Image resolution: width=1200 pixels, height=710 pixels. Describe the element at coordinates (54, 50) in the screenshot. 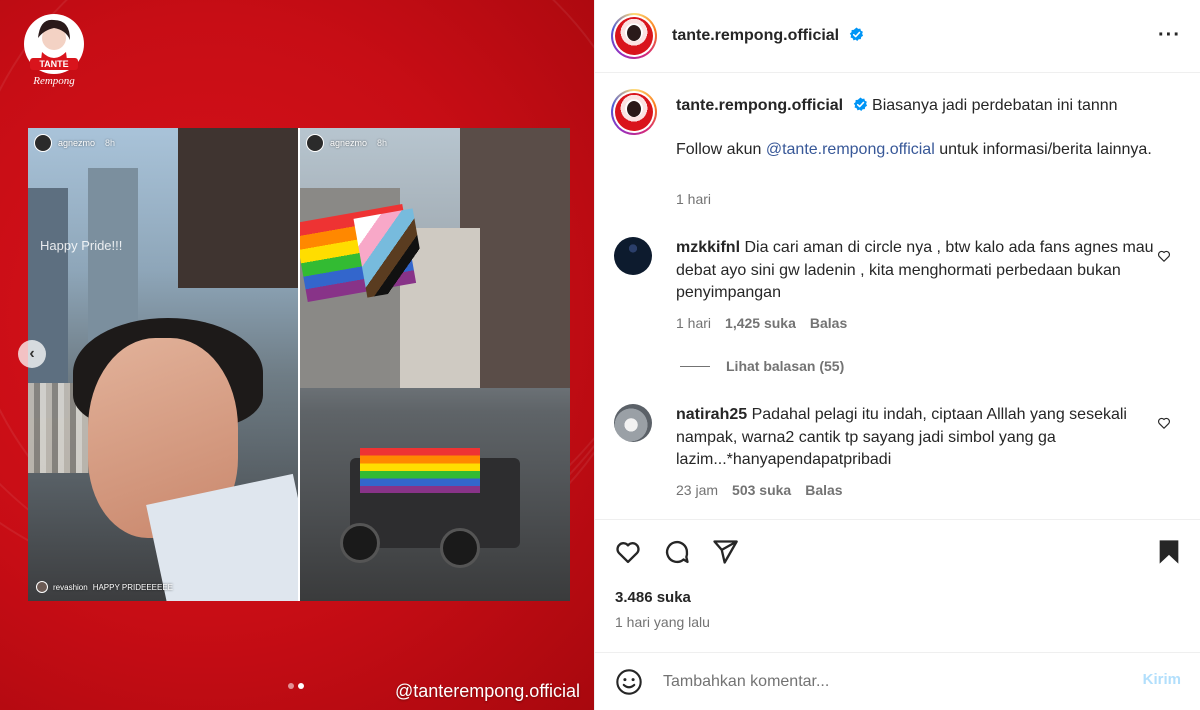

I see `brand-logo: TANTE Rempong` at that location.